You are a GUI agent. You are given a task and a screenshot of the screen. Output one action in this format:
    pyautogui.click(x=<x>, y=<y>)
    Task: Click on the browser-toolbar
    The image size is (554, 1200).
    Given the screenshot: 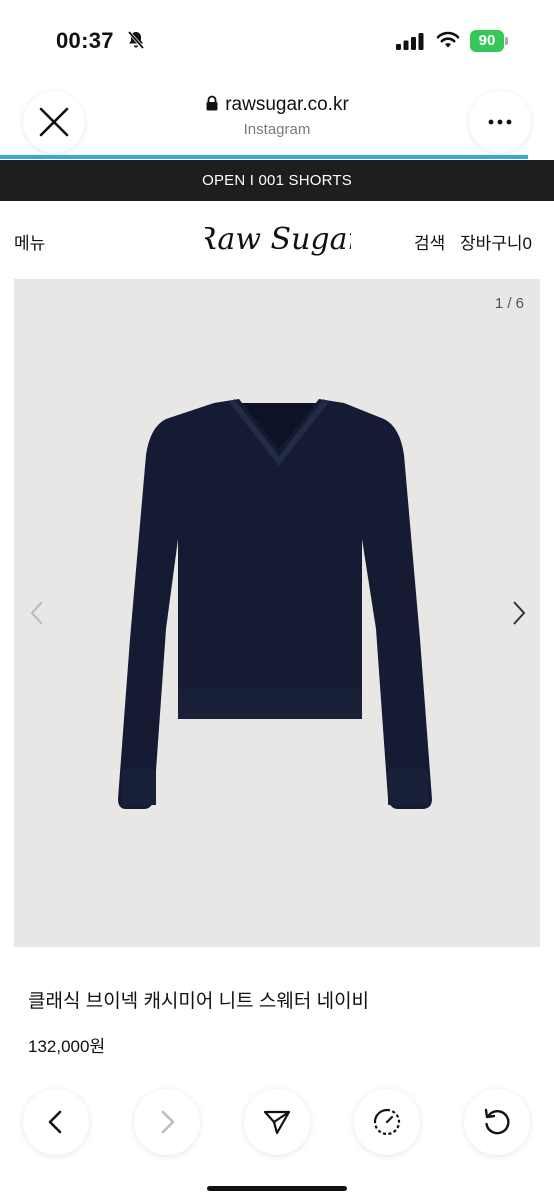 What is the action you would take?
    pyautogui.click(x=277, y=1125)
    